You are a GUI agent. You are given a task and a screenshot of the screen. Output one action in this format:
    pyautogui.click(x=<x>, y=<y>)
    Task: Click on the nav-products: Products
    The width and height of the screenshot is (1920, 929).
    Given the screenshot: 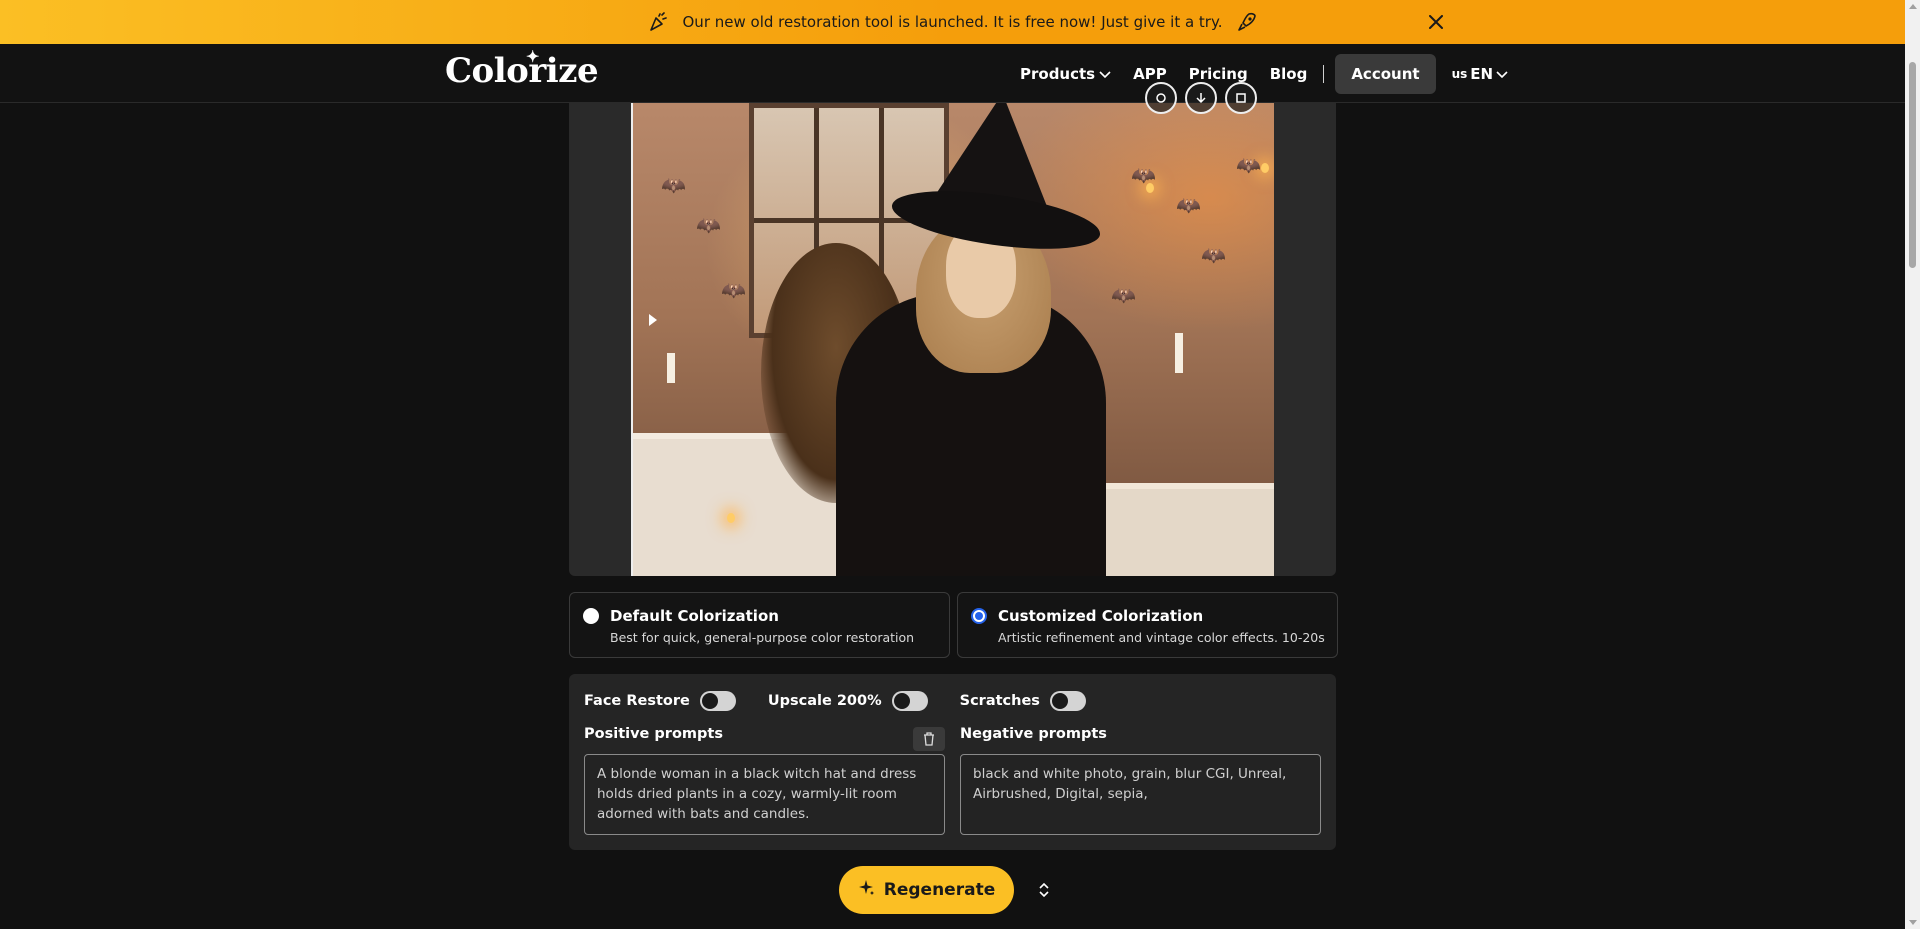 What is the action you would take?
    pyautogui.click(x=1065, y=74)
    